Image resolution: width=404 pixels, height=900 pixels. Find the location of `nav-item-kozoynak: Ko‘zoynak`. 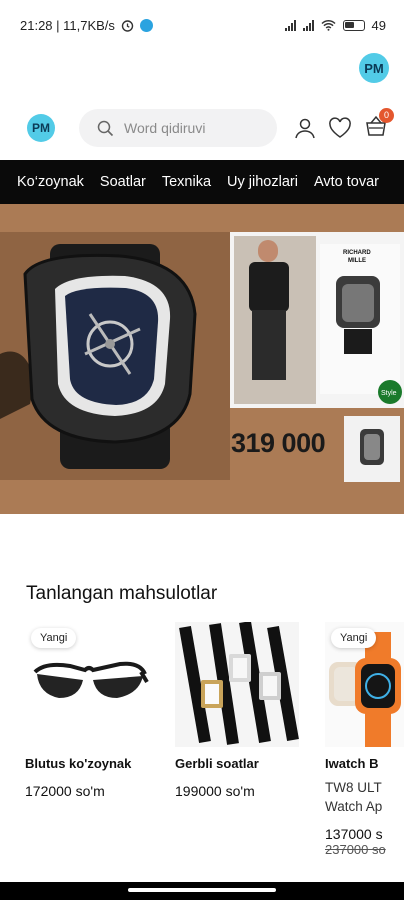

nav-item-kozoynak: Ko‘zoynak is located at coordinates (50, 182).